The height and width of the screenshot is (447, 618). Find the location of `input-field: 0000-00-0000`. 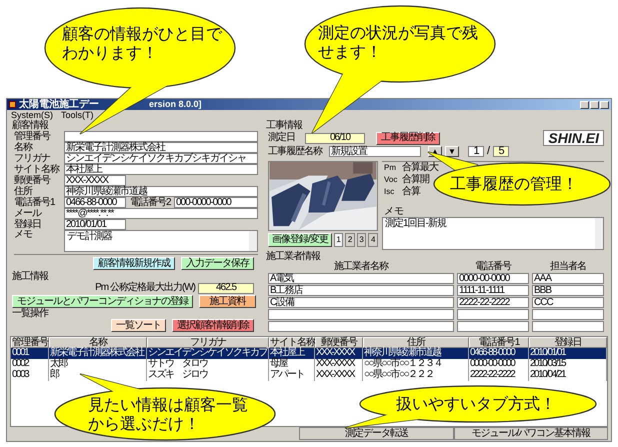

input-field: 0000-00-0000 is located at coordinates (493, 278).